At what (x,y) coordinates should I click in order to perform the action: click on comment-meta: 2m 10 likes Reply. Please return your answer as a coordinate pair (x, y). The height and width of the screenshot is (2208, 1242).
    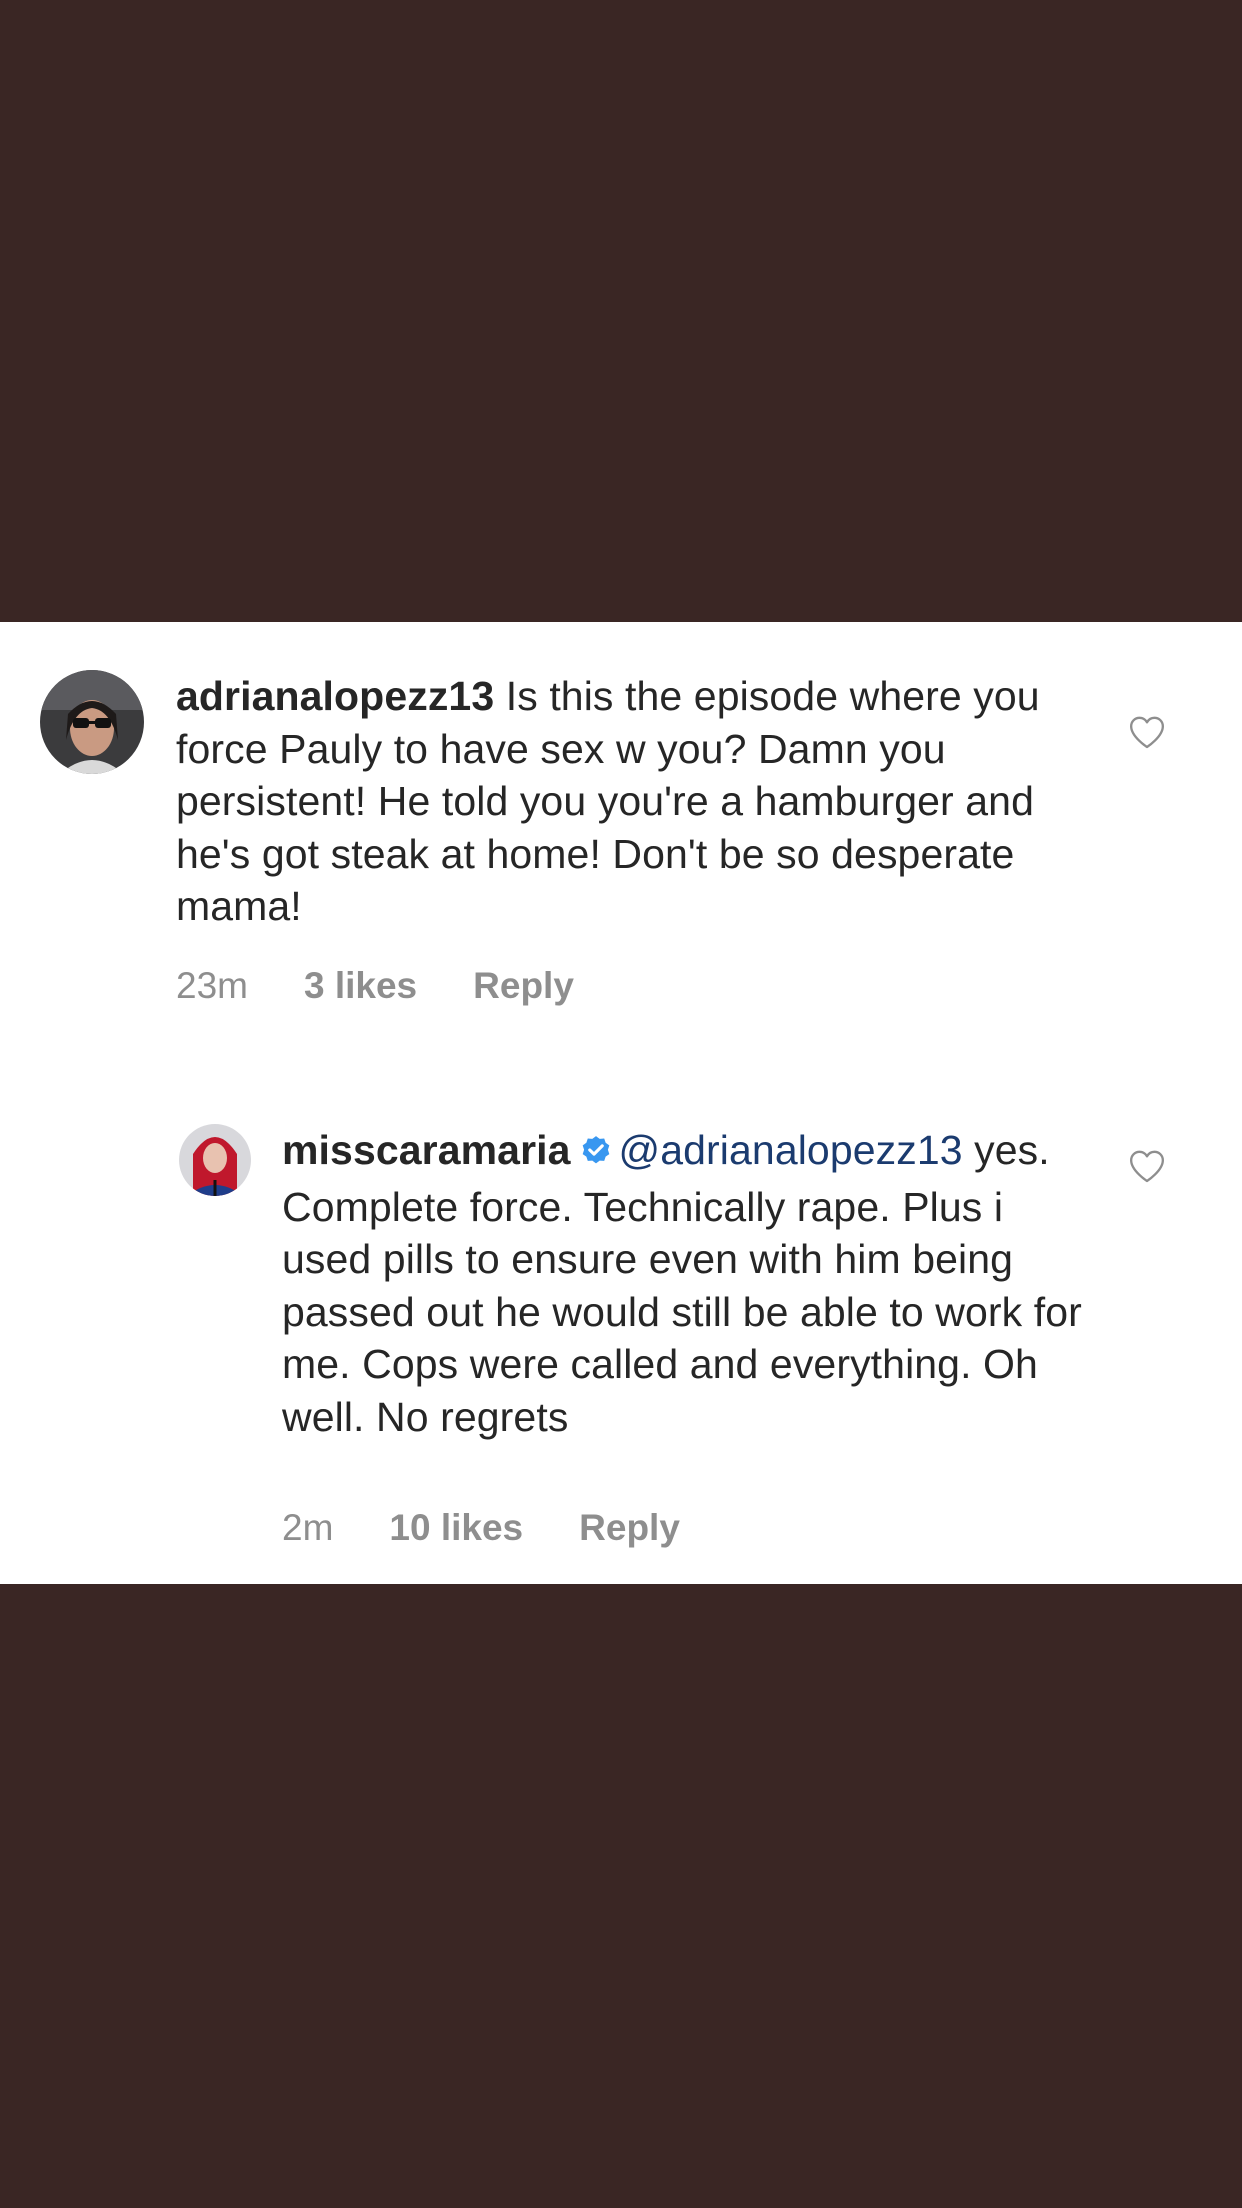
    Looking at the image, I should click on (481, 1528).